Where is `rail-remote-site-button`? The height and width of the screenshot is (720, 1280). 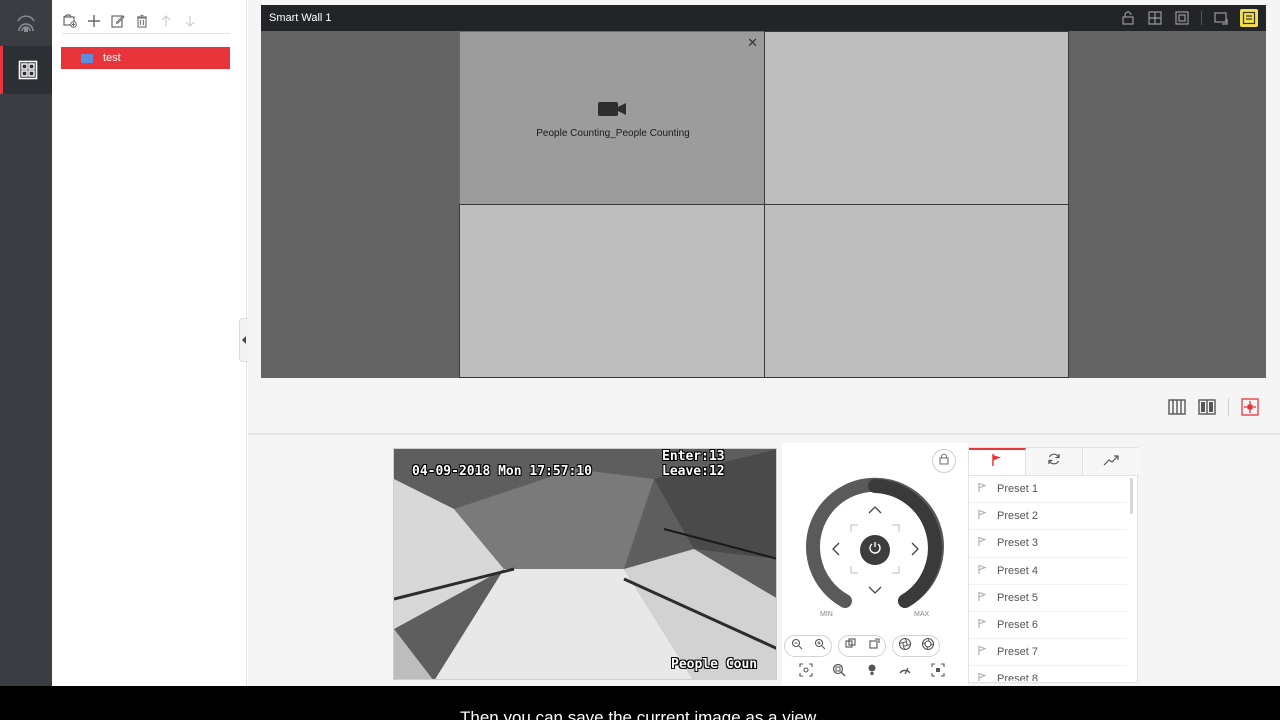
rail-remote-site-button is located at coordinates (26, 24).